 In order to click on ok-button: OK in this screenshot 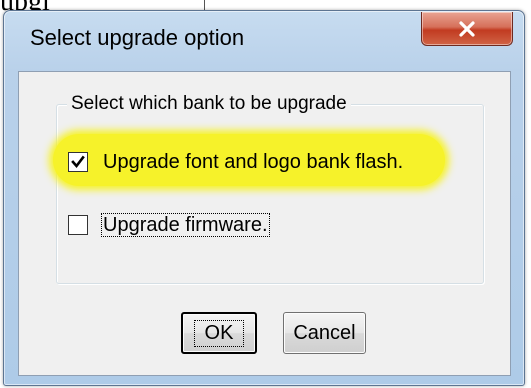, I will do `click(219, 333)`.